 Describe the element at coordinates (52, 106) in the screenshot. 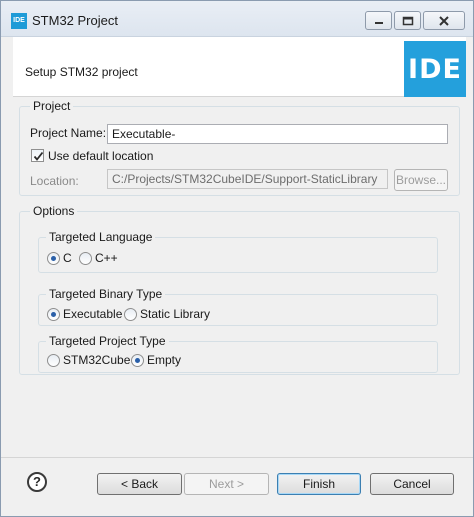

I see `project-group-legend: Project` at that location.